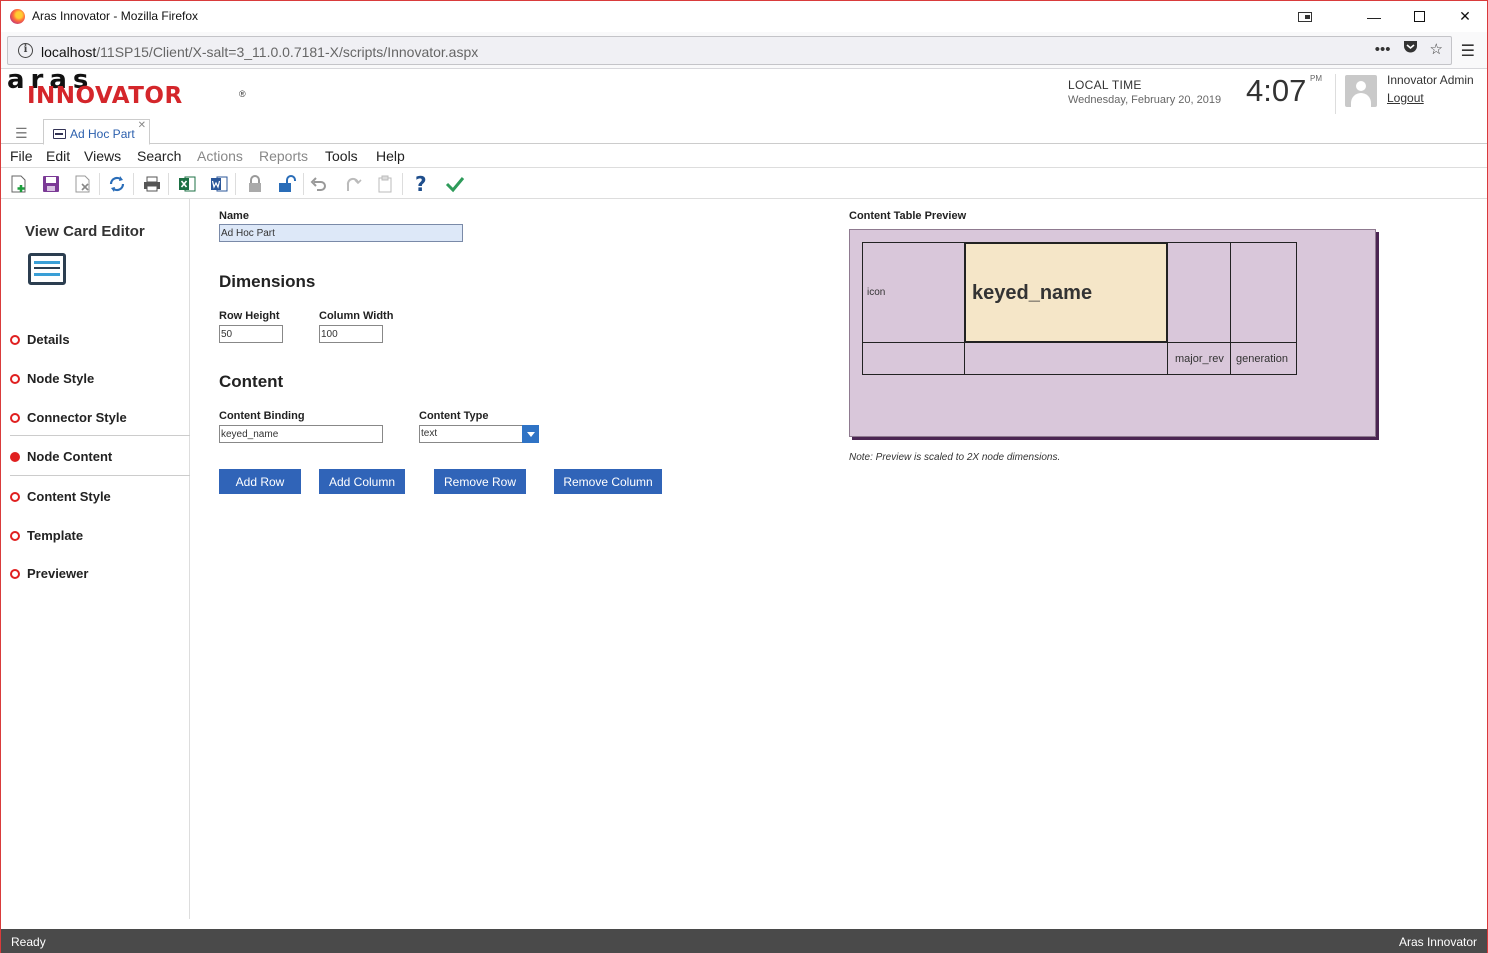 This screenshot has width=1488, height=953. I want to click on save-icon, so click(51, 184).